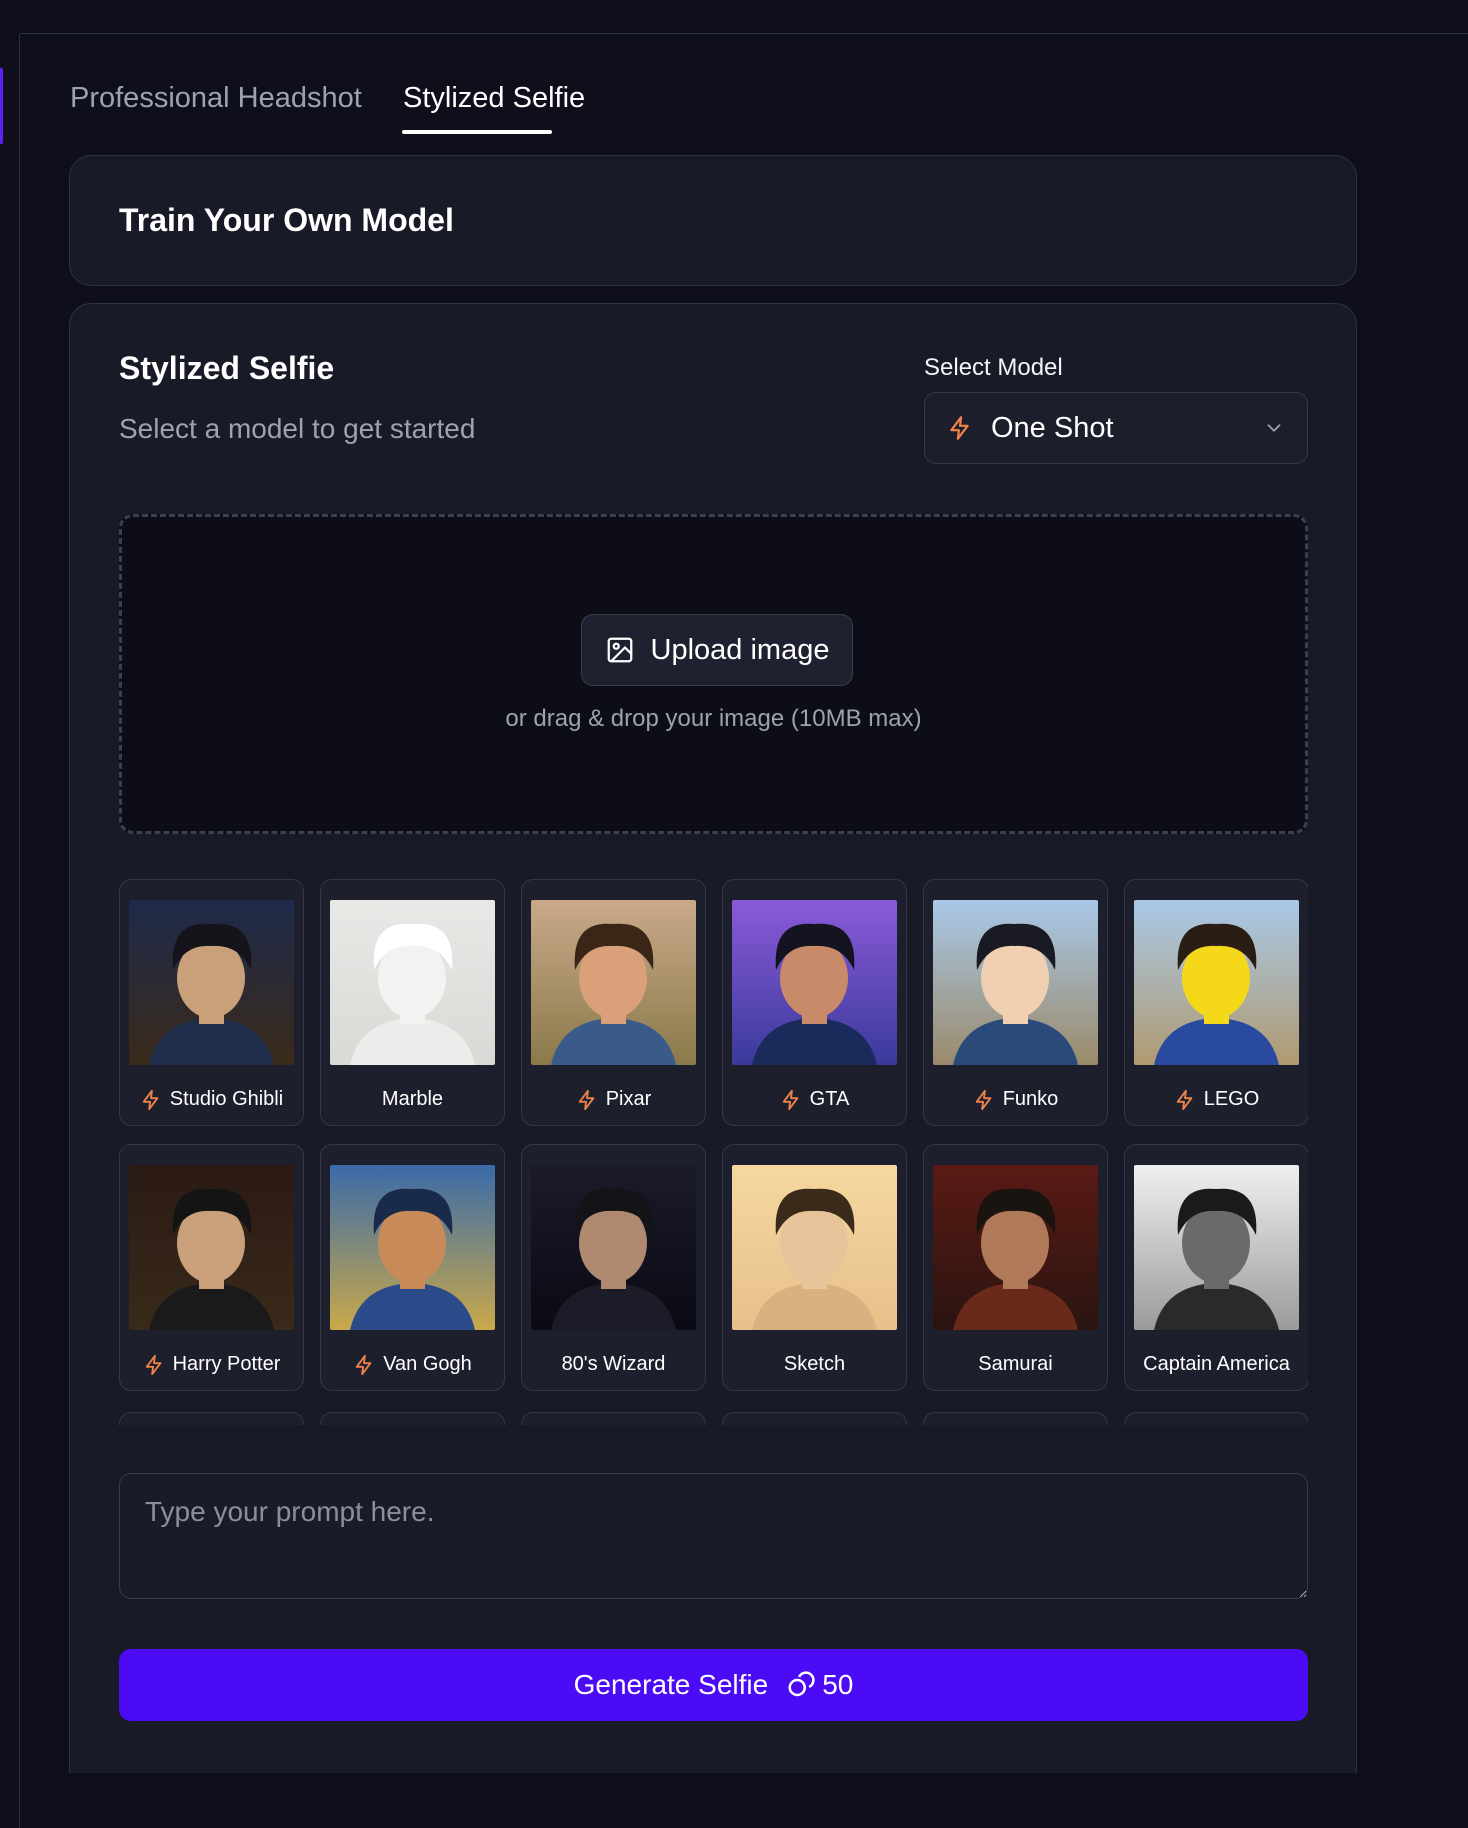  I want to click on style-card: Sketch, so click(814, 1267).